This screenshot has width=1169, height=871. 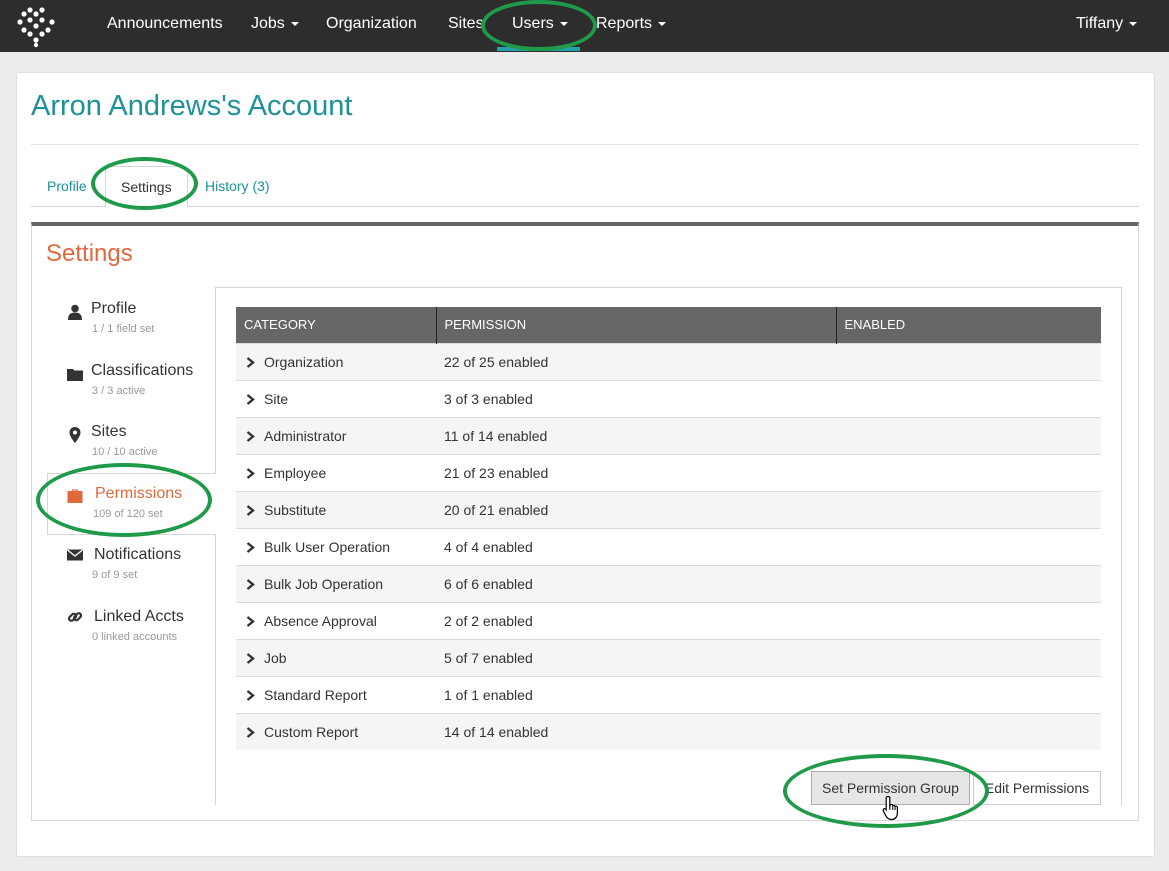 I want to click on nav-users-label: Users, so click(x=533, y=23).